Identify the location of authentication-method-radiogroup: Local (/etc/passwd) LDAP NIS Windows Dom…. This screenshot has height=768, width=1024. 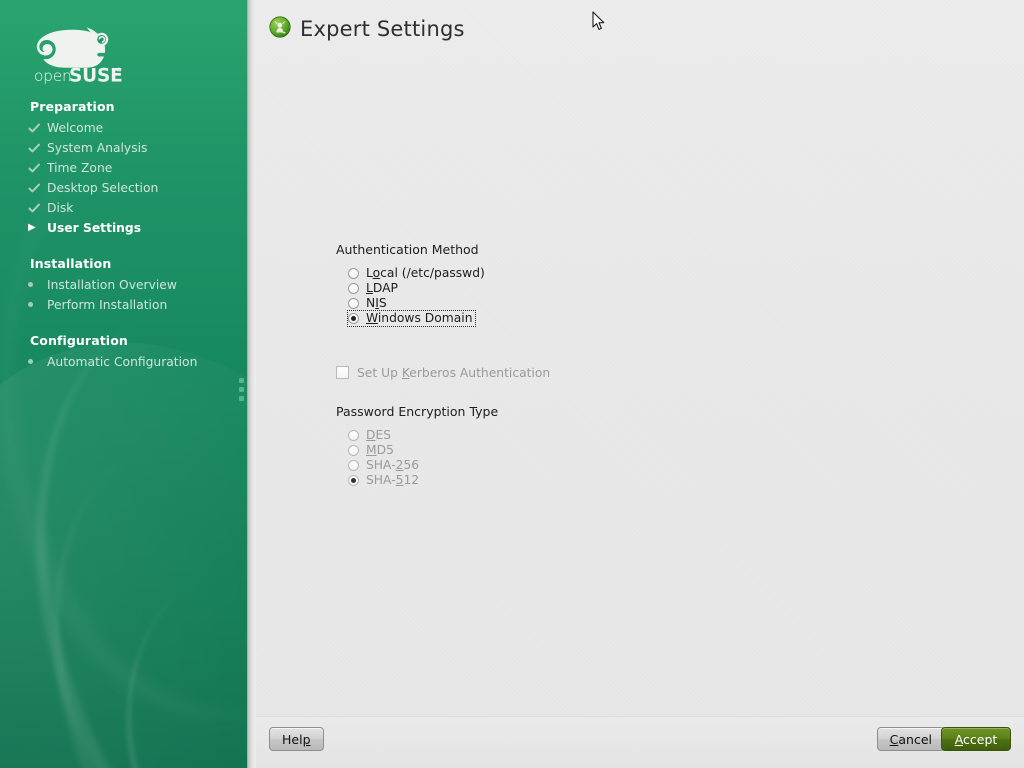
(616, 296).